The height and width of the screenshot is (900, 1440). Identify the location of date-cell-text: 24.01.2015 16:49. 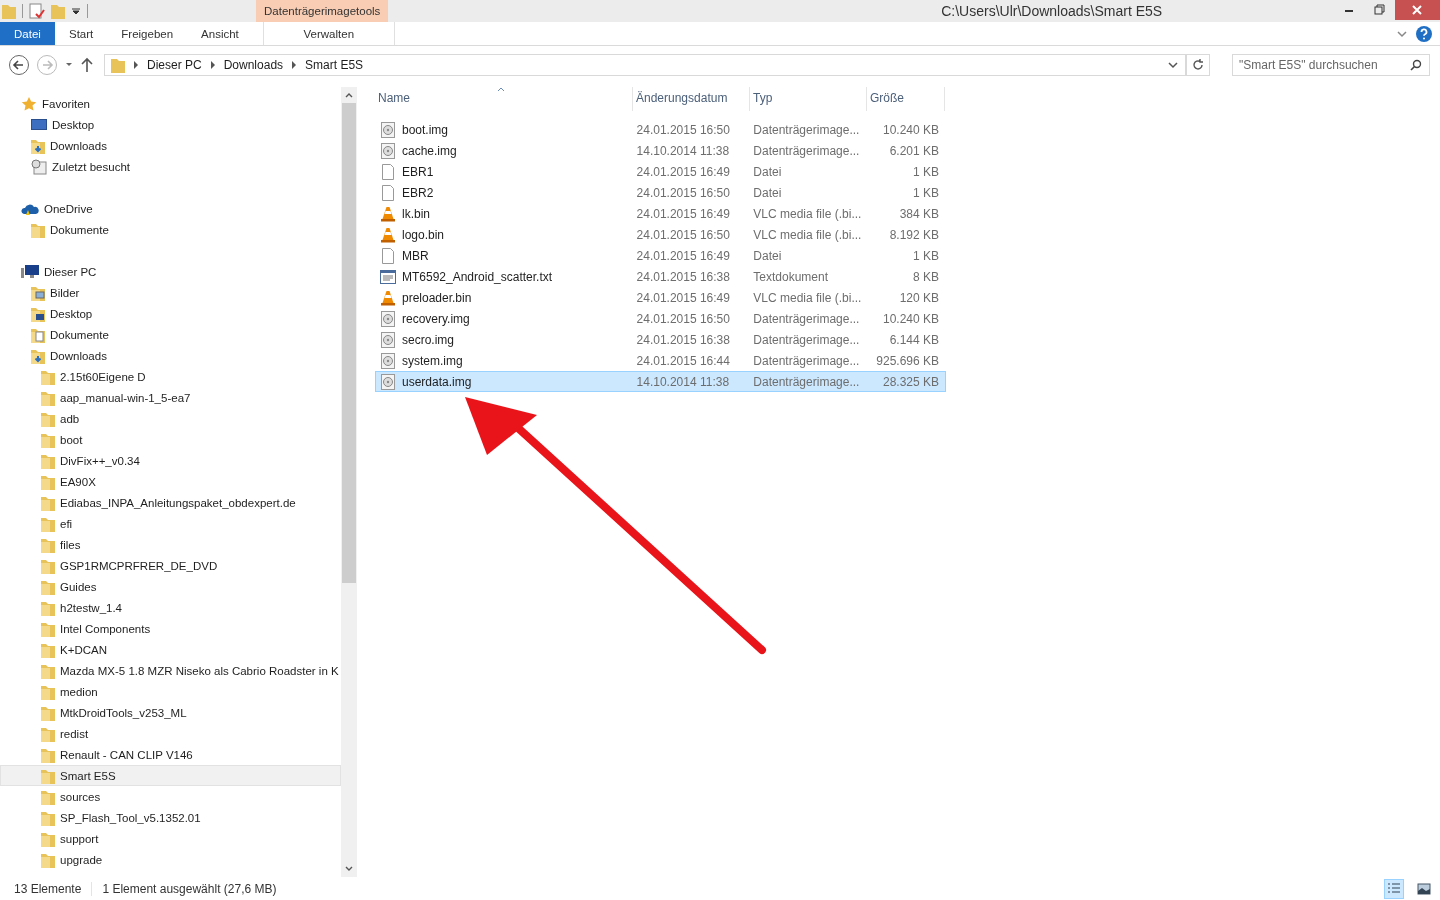
(683, 297).